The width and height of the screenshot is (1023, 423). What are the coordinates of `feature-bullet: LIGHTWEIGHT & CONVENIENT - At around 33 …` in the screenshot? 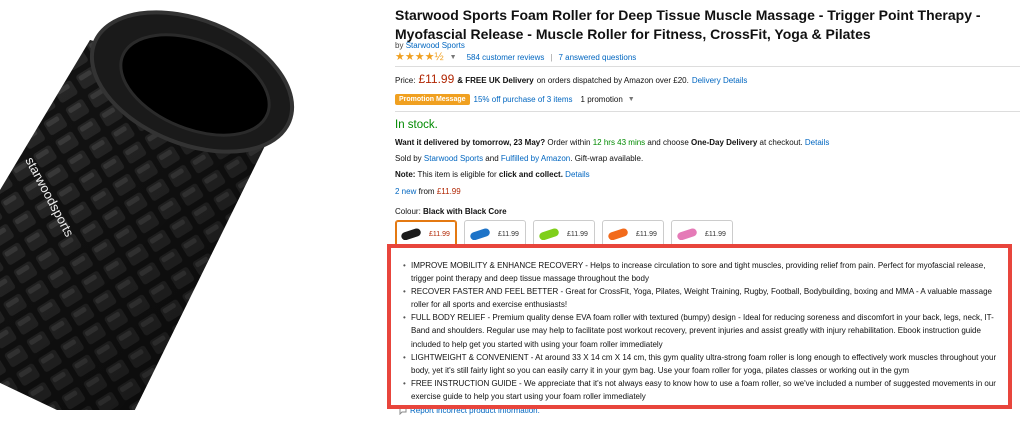 It's located at (701, 364).